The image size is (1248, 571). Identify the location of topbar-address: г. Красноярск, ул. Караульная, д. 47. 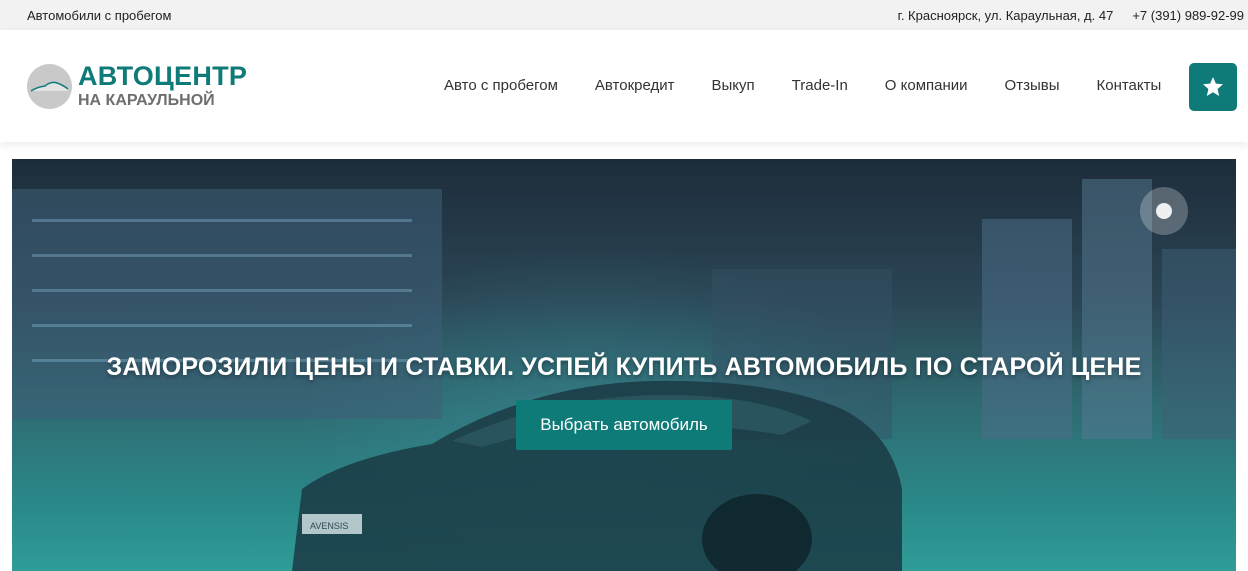
(1005, 15).